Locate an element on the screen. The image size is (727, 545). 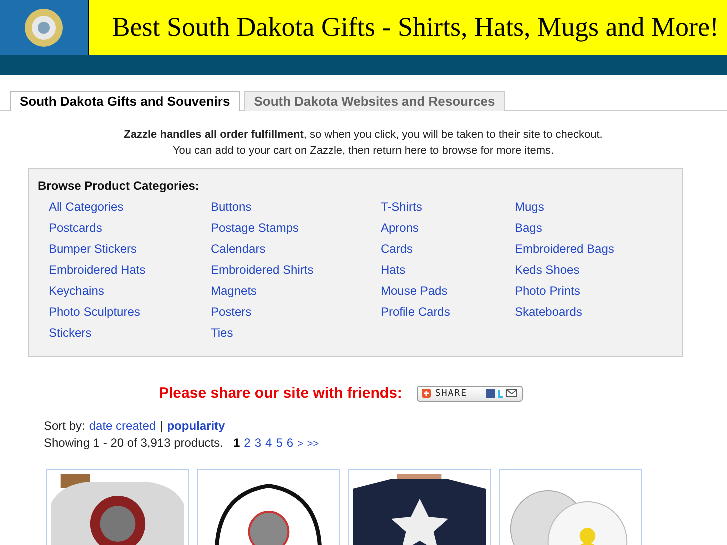
site-title: Best South Dakota Gifts - Shirts, Hats, Mugs and More! is located at coordinates (415, 27).